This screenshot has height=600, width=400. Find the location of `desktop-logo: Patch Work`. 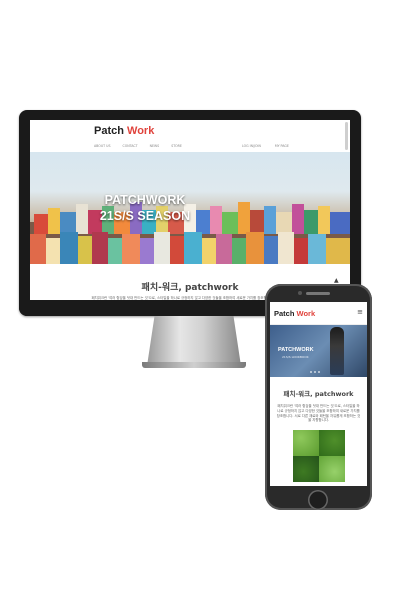

desktop-logo: Patch Work is located at coordinates (124, 131).